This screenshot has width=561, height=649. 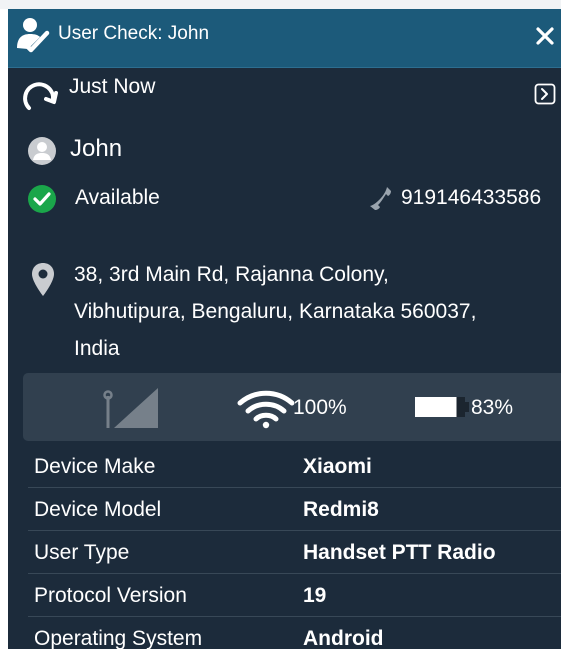 What do you see at coordinates (343, 638) in the screenshot?
I see `operating-system-value: Android` at bounding box center [343, 638].